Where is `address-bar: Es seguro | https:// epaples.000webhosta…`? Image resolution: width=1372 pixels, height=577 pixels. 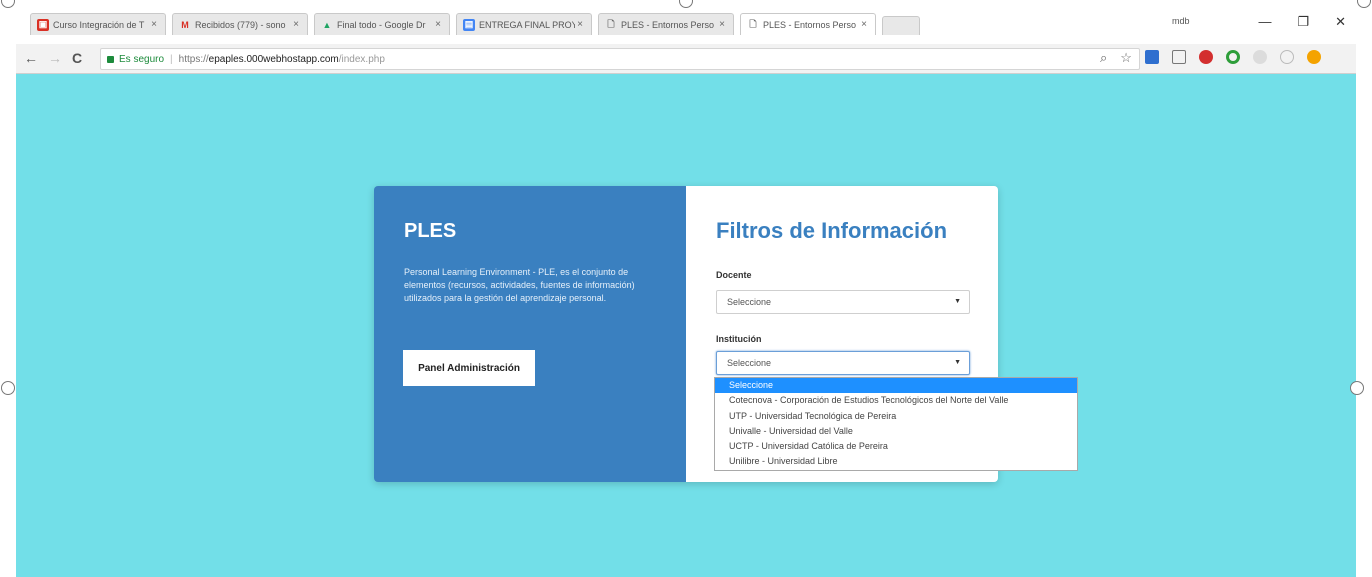
address-bar: Es seguro | https:// epaples.000webhosta… is located at coordinates (620, 59).